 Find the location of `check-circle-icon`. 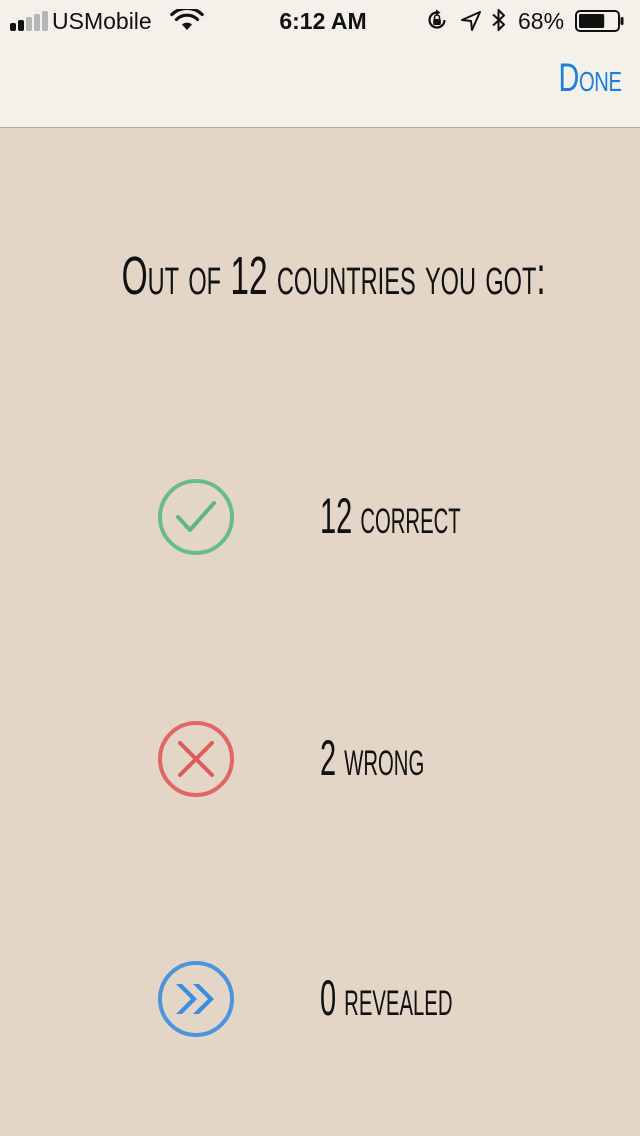

check-circle-icon is located at coordinates (196, 517).